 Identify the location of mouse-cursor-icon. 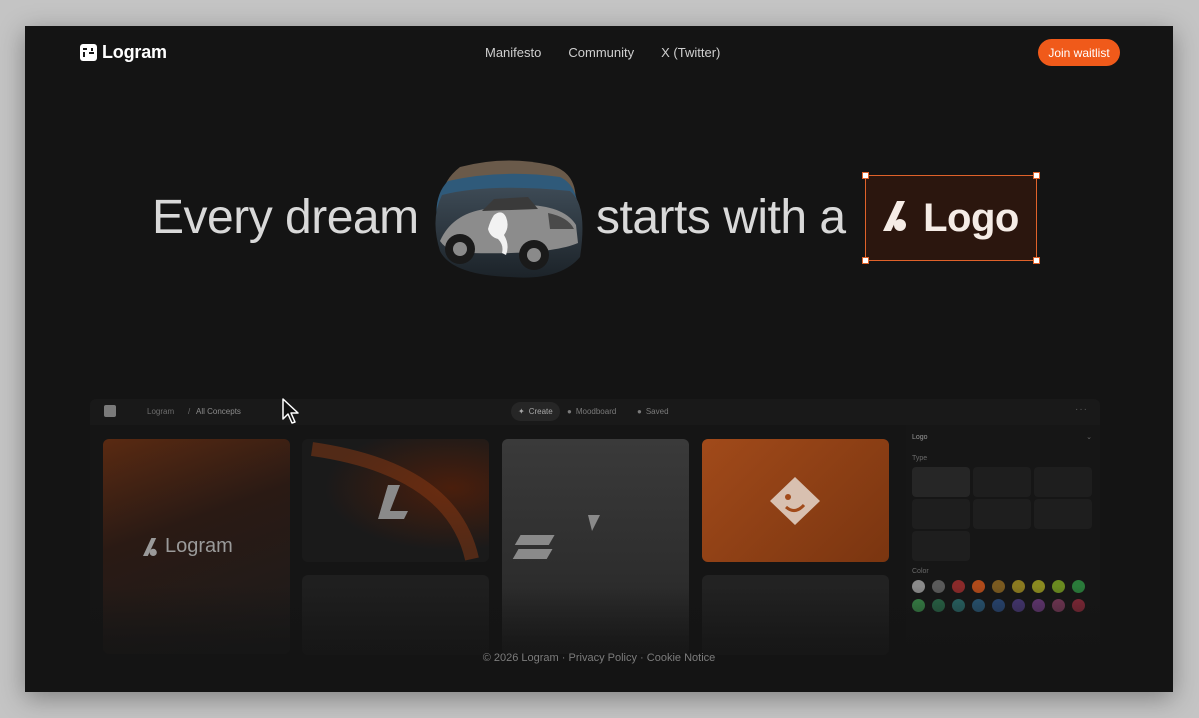
(292, 414).